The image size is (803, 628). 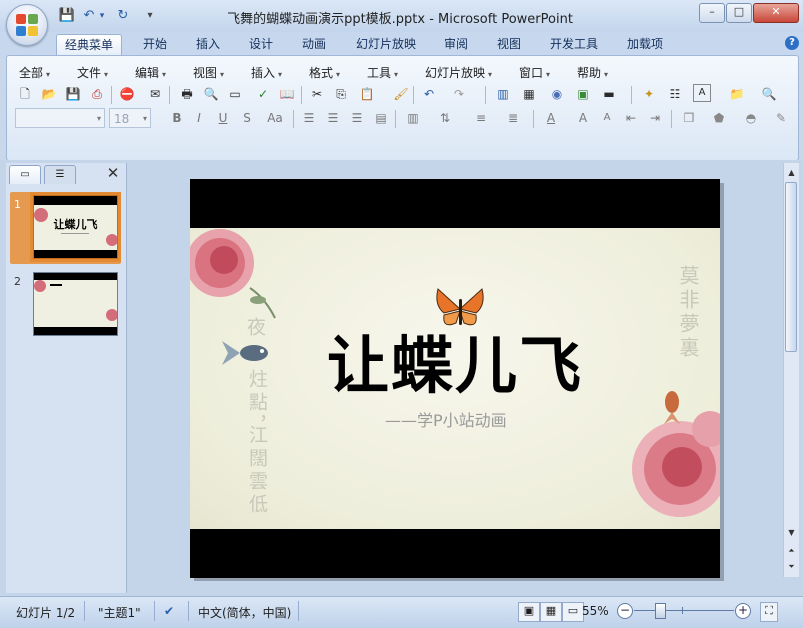 I want to click on shadow-button: S, so click(x=247, y=118).